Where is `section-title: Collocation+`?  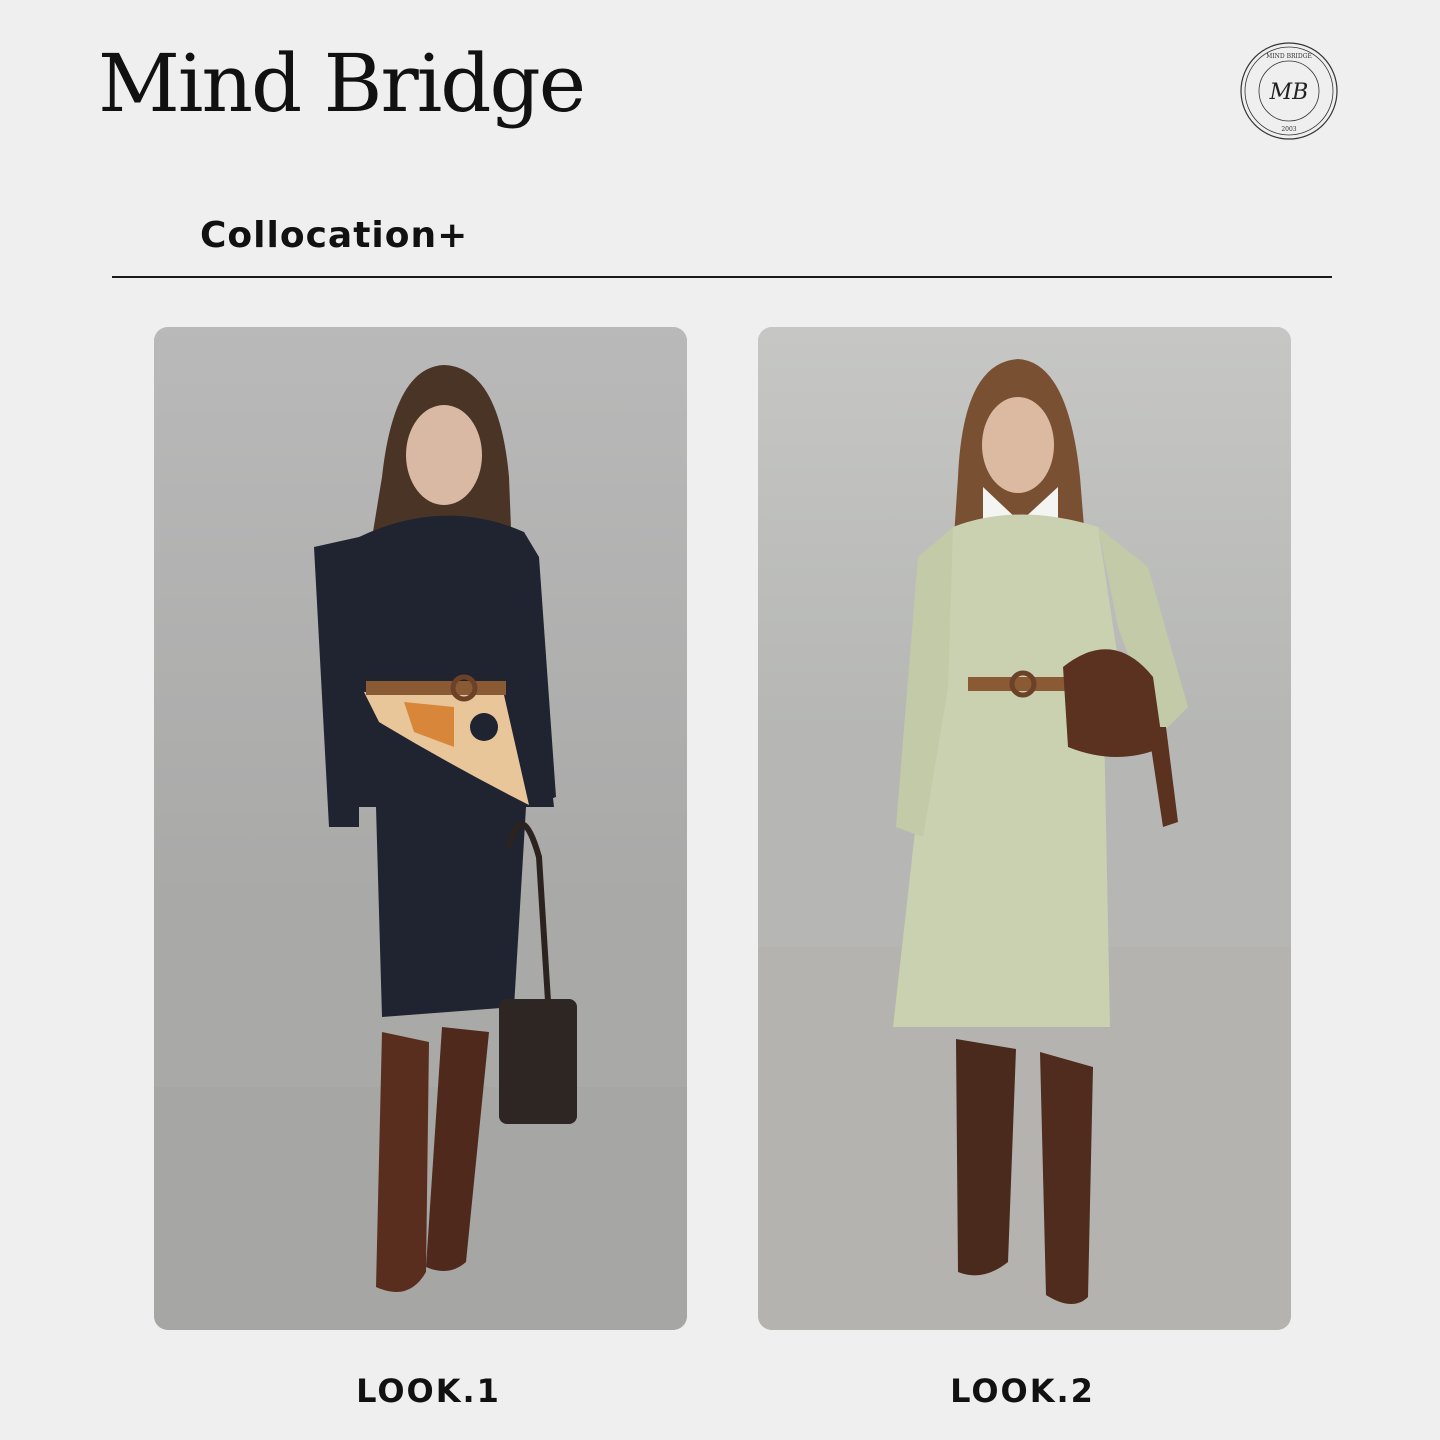 section-title: Collocation+ is located at coordinates (334, 235).